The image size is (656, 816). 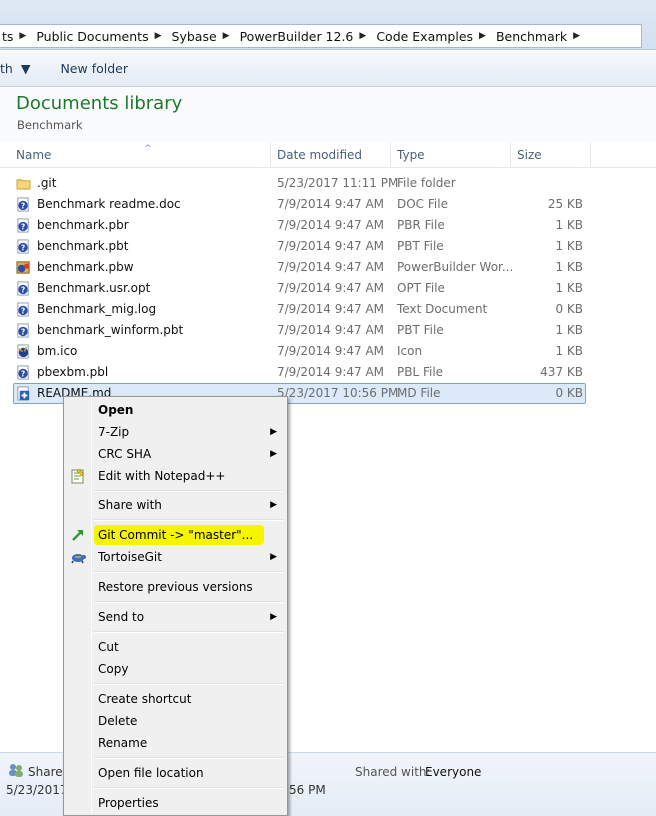 I want to click on breadcrumb-label: Code Examples, so click(x=425, y=36).